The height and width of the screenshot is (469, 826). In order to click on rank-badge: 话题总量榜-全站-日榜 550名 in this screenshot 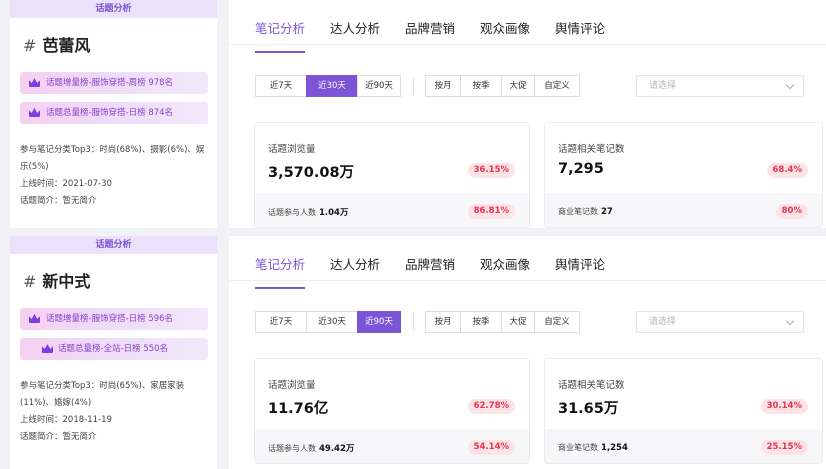, I will do `click(114, 349)`.